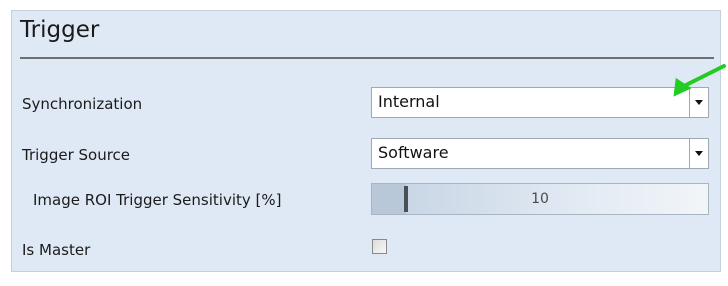 This screenshot has width=728, height=286. What do you see at coordinates (367, 58) in the screenshot?
I see `header-divider` at bounding box center [367, 58].